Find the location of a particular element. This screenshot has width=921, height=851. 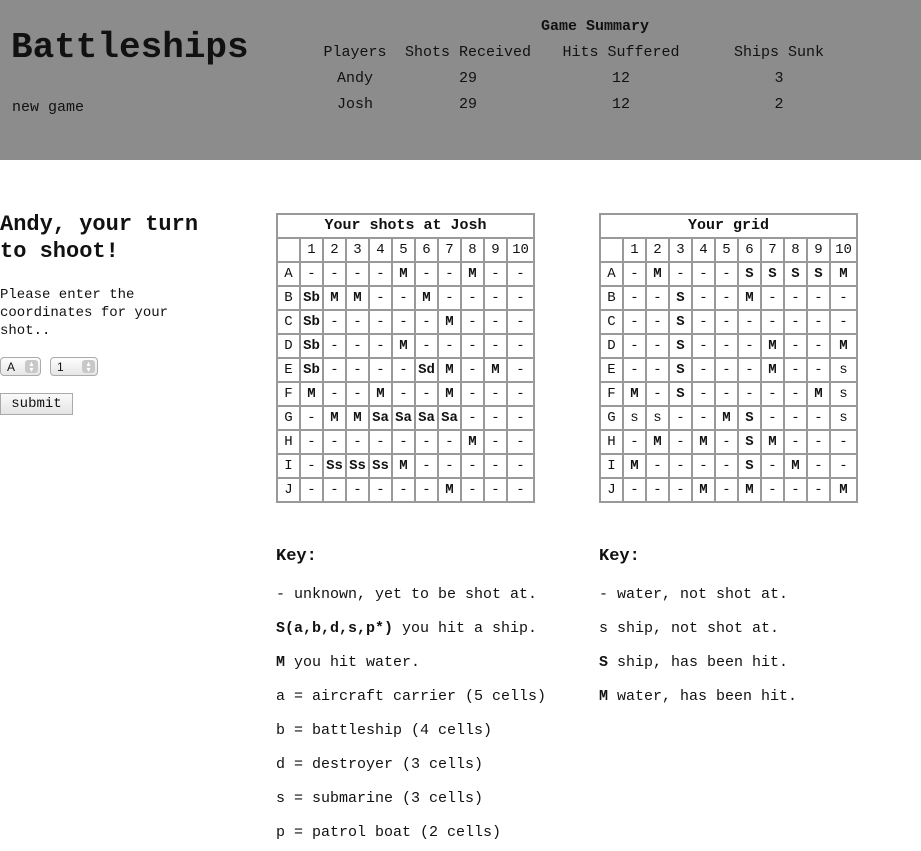

turn-heading: Andy, your turn to shoot! is located at coordinates (99, 238).